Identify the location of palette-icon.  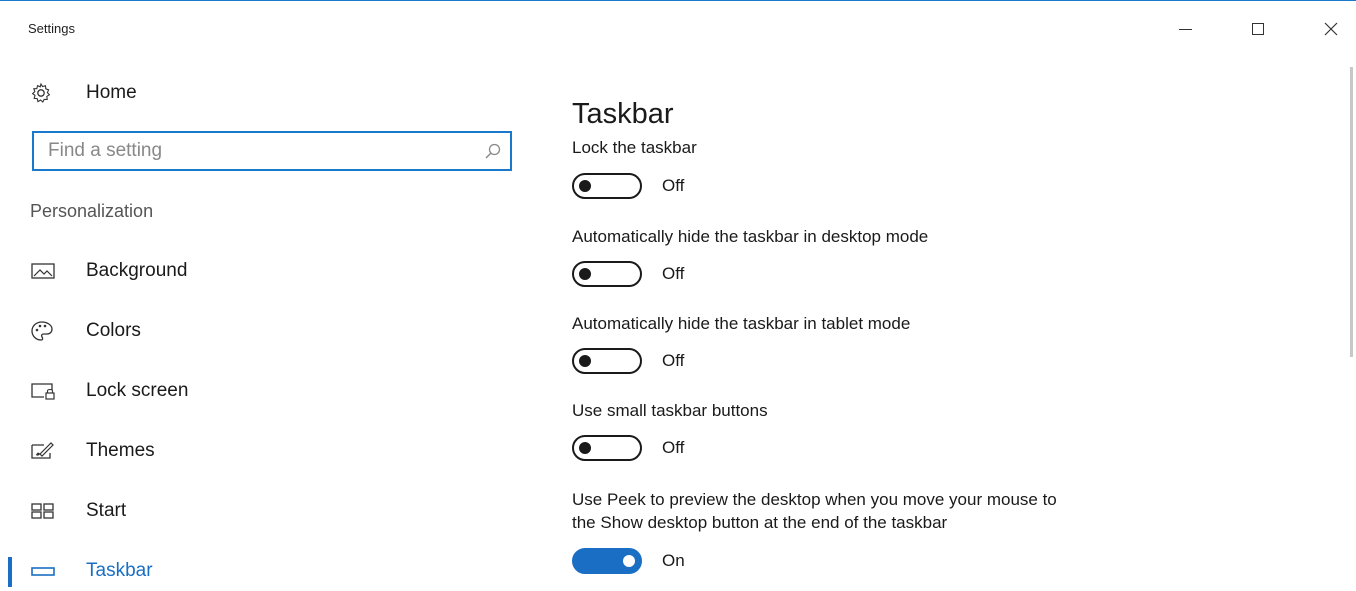
(50, 331).